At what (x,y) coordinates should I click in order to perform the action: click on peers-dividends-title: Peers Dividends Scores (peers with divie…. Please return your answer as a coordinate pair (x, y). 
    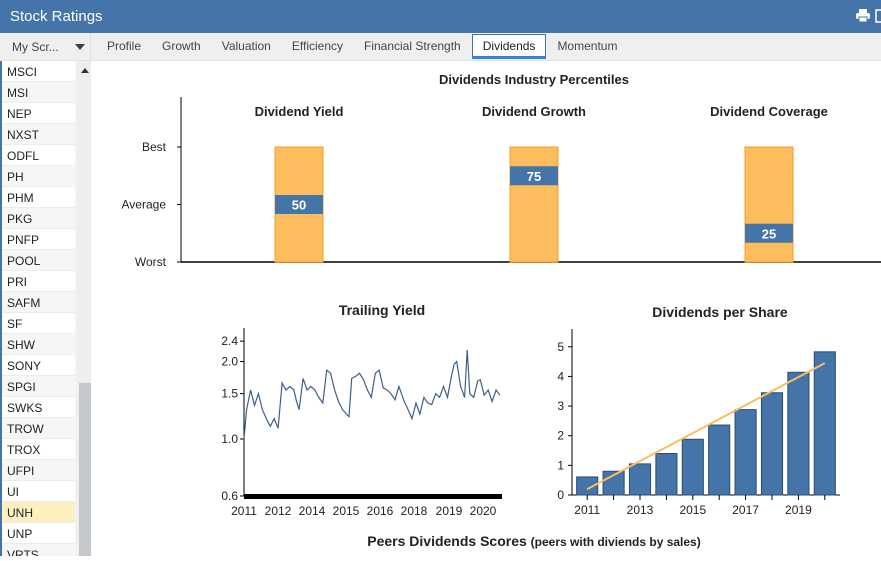
    Looking at the image, I should click on (533, 541).